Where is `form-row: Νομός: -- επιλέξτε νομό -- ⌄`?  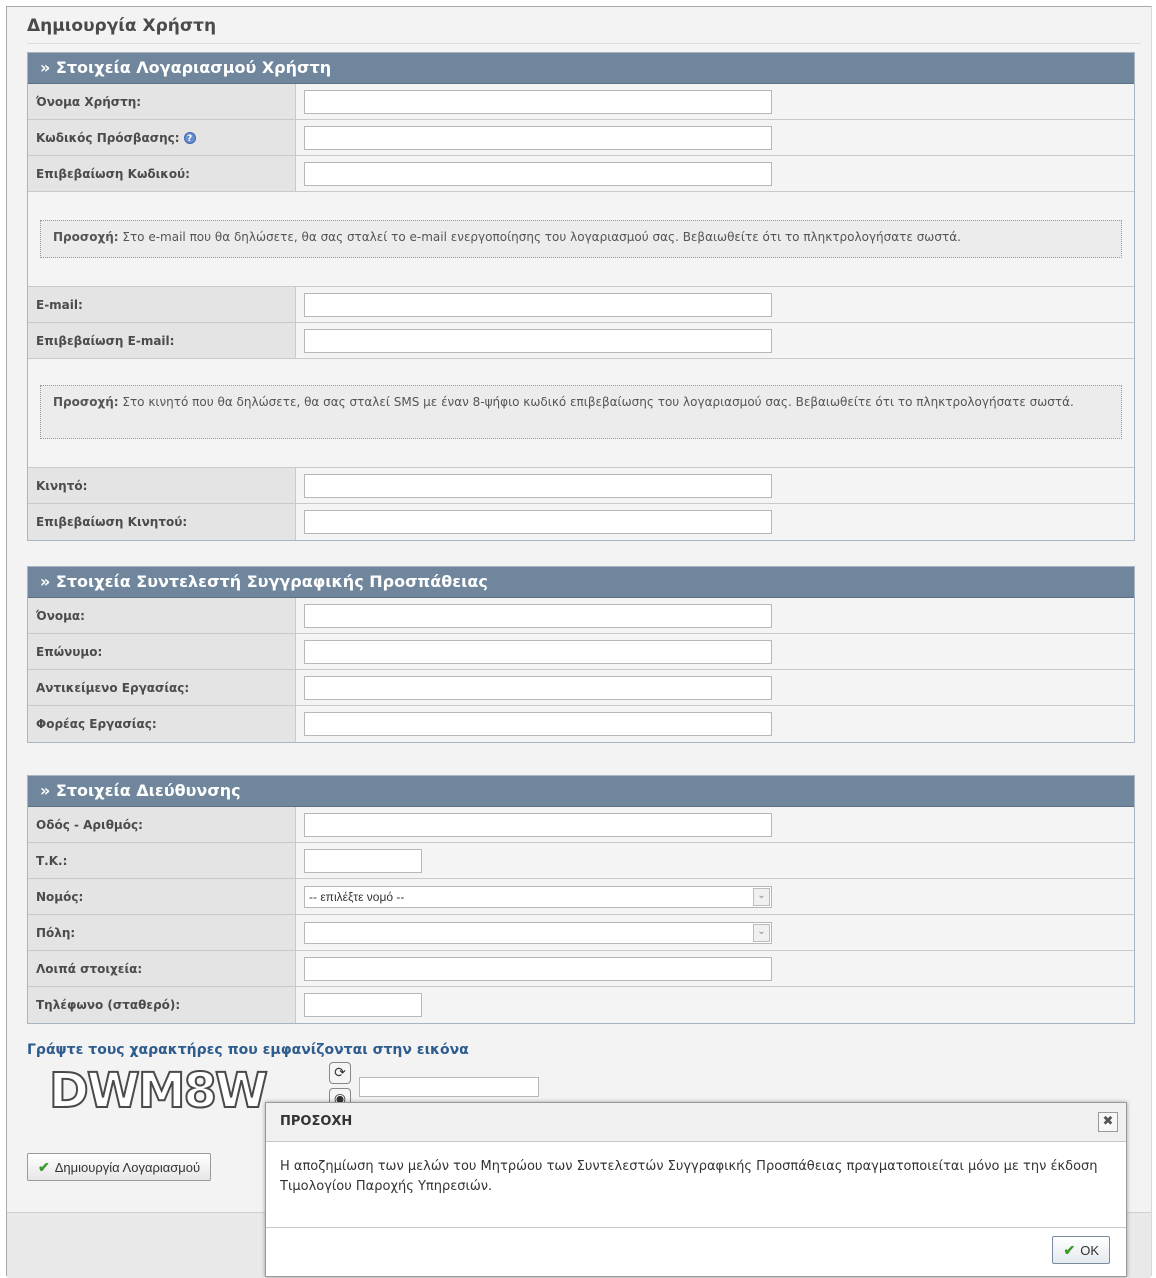 form-row: Νομός: -- επιλέξτε νομό -- ⌄ is located at coordinates (581, 897).